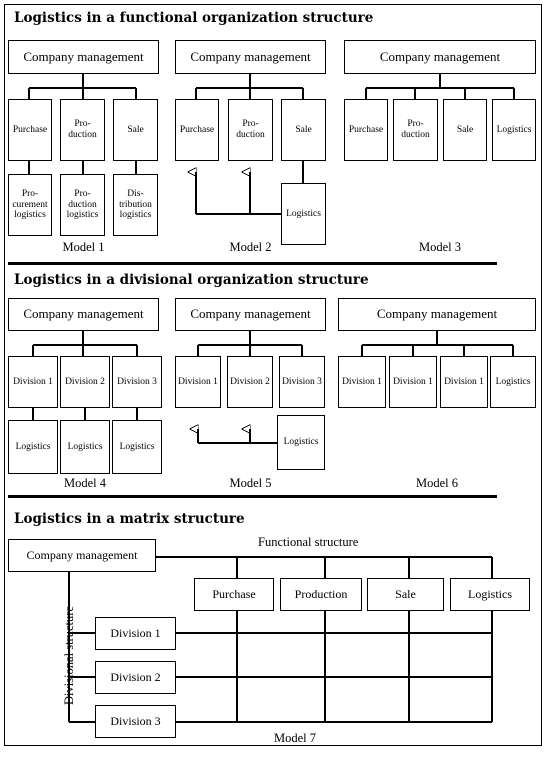 This screenshot has height=757, width=550. I want to click on model3-unit-purchase-label: Purchase, so click(366, 129).